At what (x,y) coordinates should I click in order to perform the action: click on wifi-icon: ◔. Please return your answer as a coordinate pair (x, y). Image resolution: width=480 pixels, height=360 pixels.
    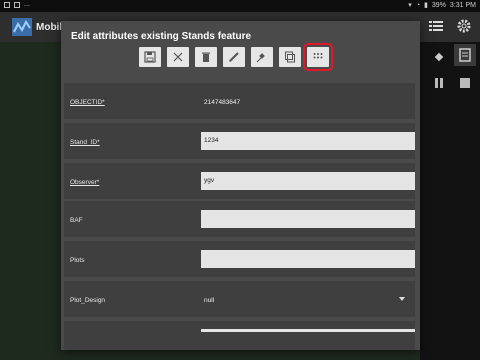
    Looking at the image, I should click on (418, 5).